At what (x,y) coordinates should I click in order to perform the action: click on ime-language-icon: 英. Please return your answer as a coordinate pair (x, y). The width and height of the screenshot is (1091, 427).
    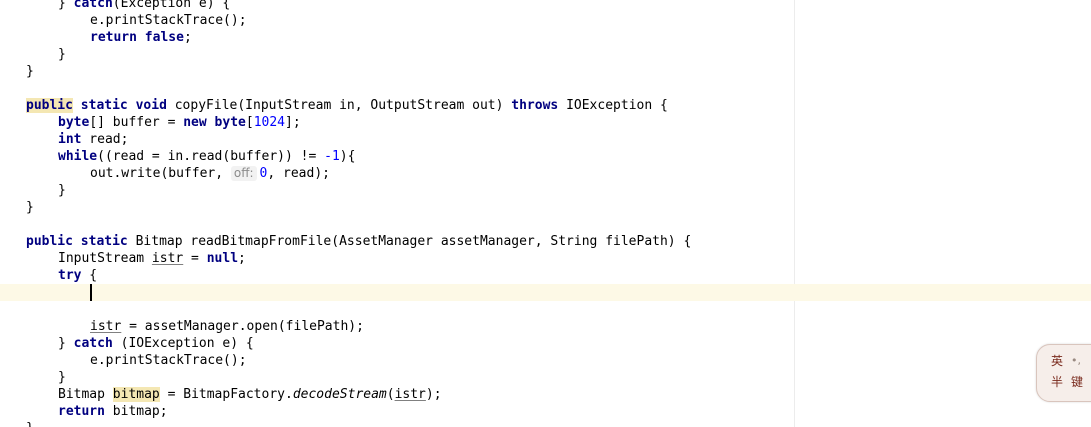
    Looking at the image, I should click on (1057, 361).